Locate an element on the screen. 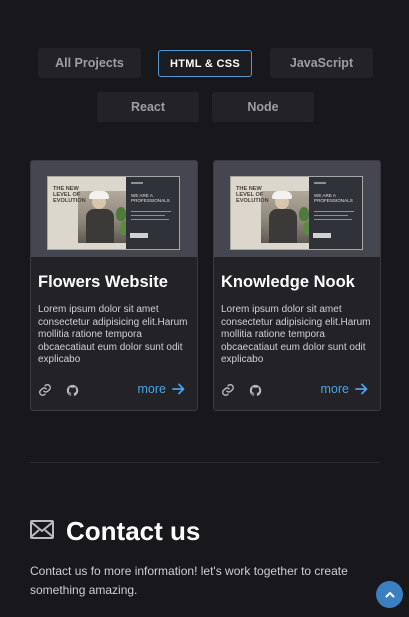 Image resolution: width=409 pixels, height=617 pixels. filter-all-projects: All Projects is located at coordinates (89, 63).